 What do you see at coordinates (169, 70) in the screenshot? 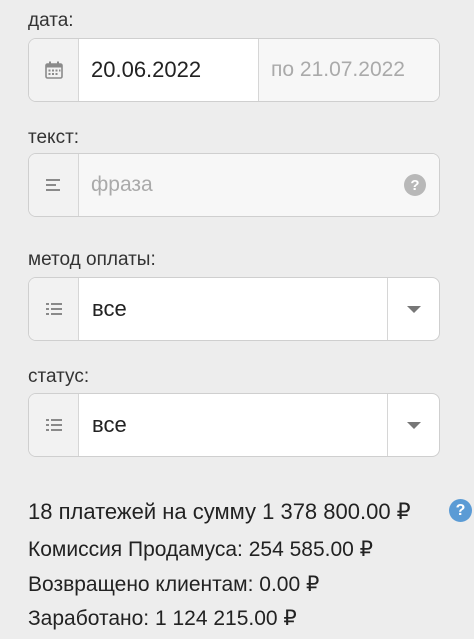
I see `date-from-input: 20.06.2022` at bounding box center [169, 70].